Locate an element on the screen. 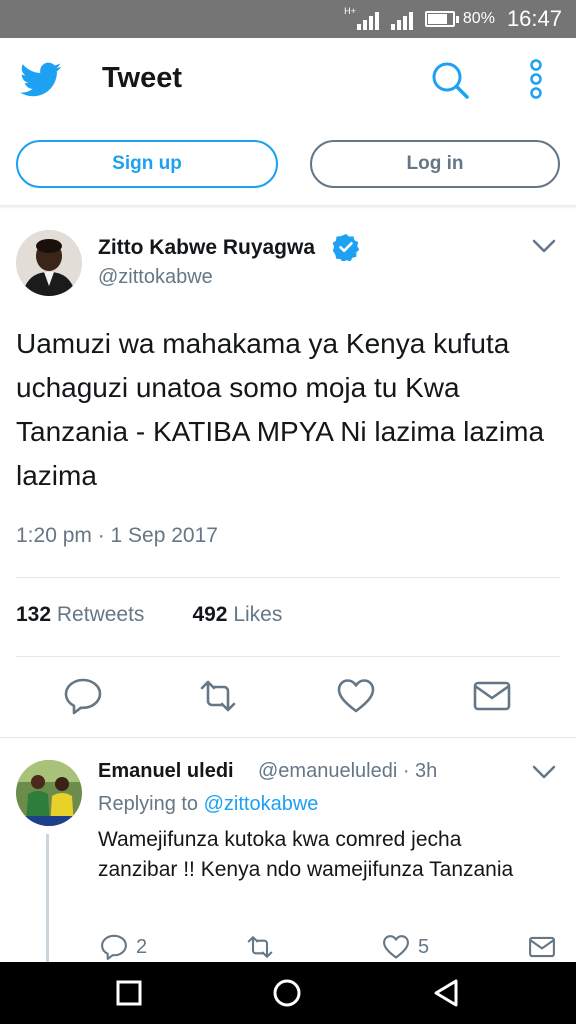 This screenshot has width=576, height=1024. retweets-count: 132 is located at coordinates (34, 614).